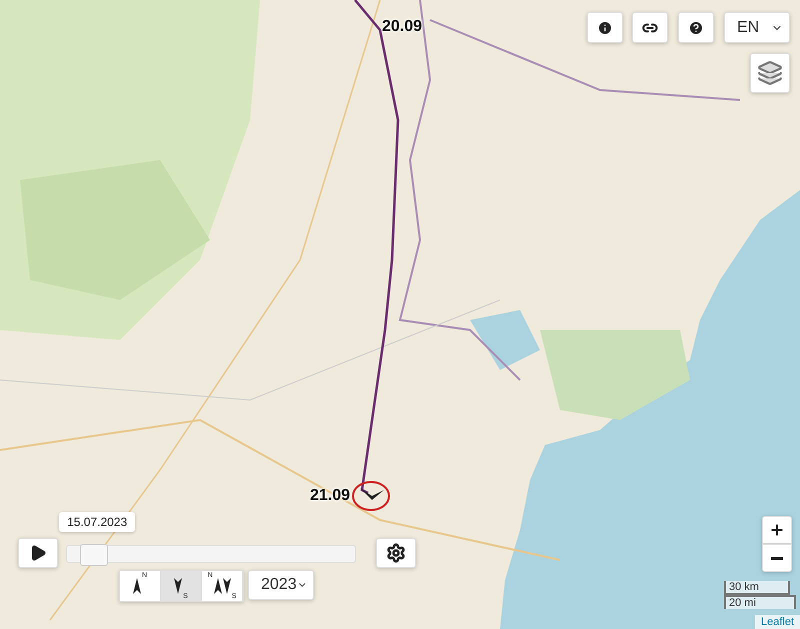 Image resolution: width=800 pixels, height=629 pixels. Describe the element at coordinates (97, 522) in the screenshot. I see `date-tooltip: 15.07.2023` at that location.